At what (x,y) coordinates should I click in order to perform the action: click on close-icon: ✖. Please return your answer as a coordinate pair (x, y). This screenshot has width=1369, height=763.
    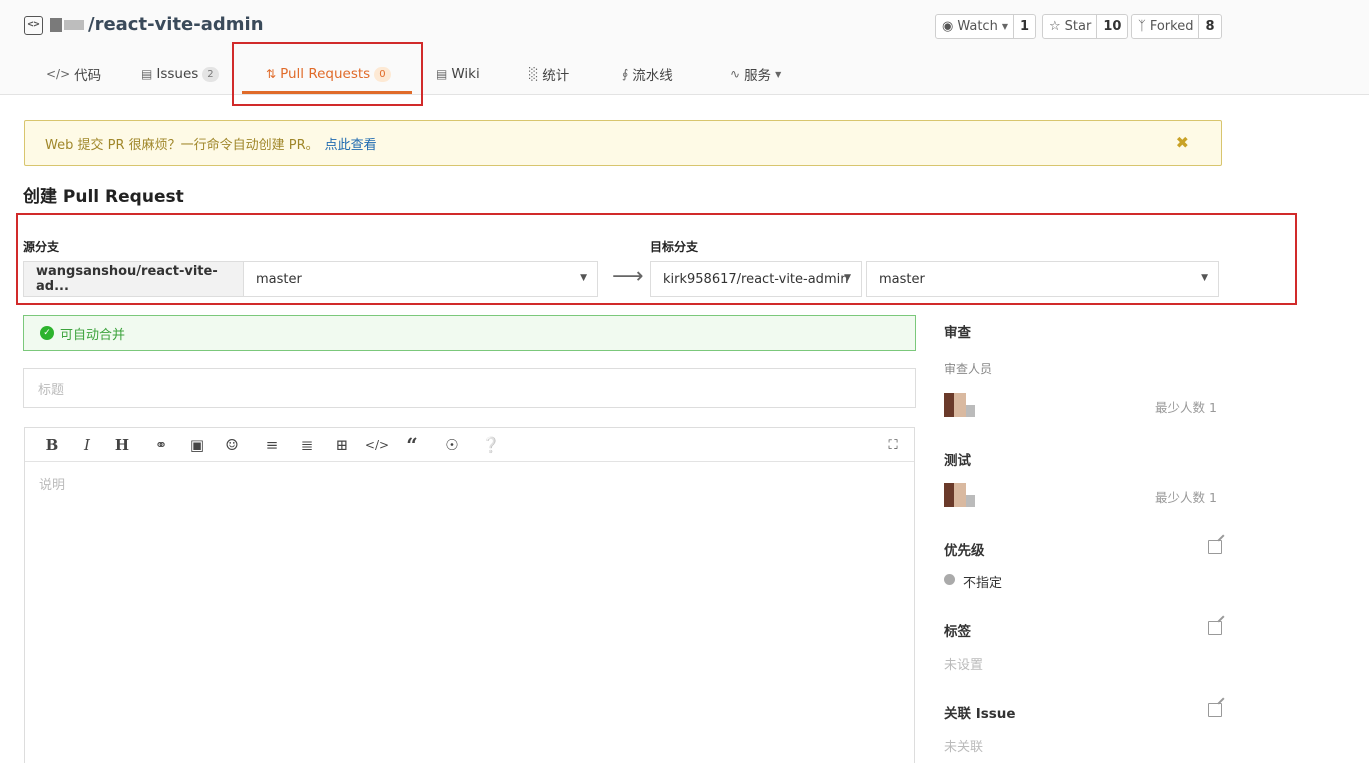
    Looking at the image, I should click on (1182, 142).